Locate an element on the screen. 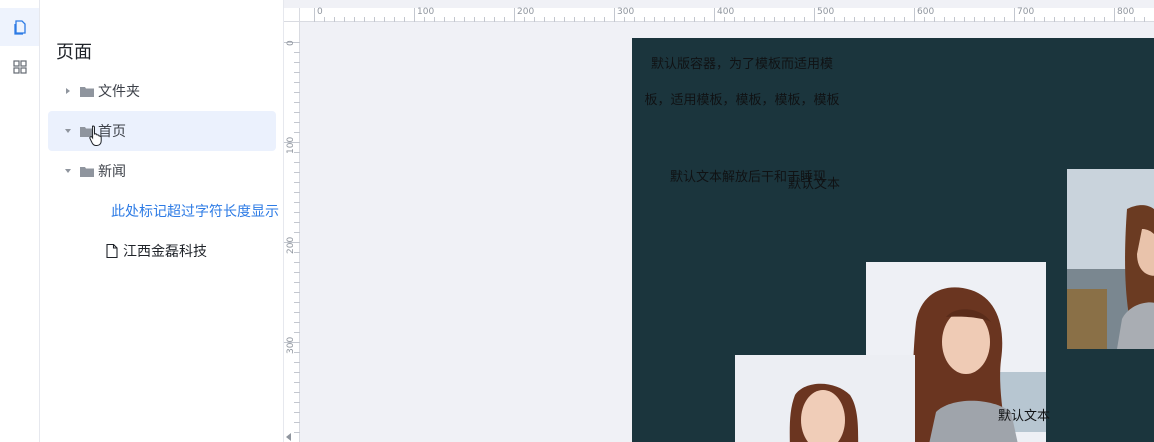 The image size is (1154, 442). tree-item-page-company: 江西金磊科技 is located at coordinates (162, 251).